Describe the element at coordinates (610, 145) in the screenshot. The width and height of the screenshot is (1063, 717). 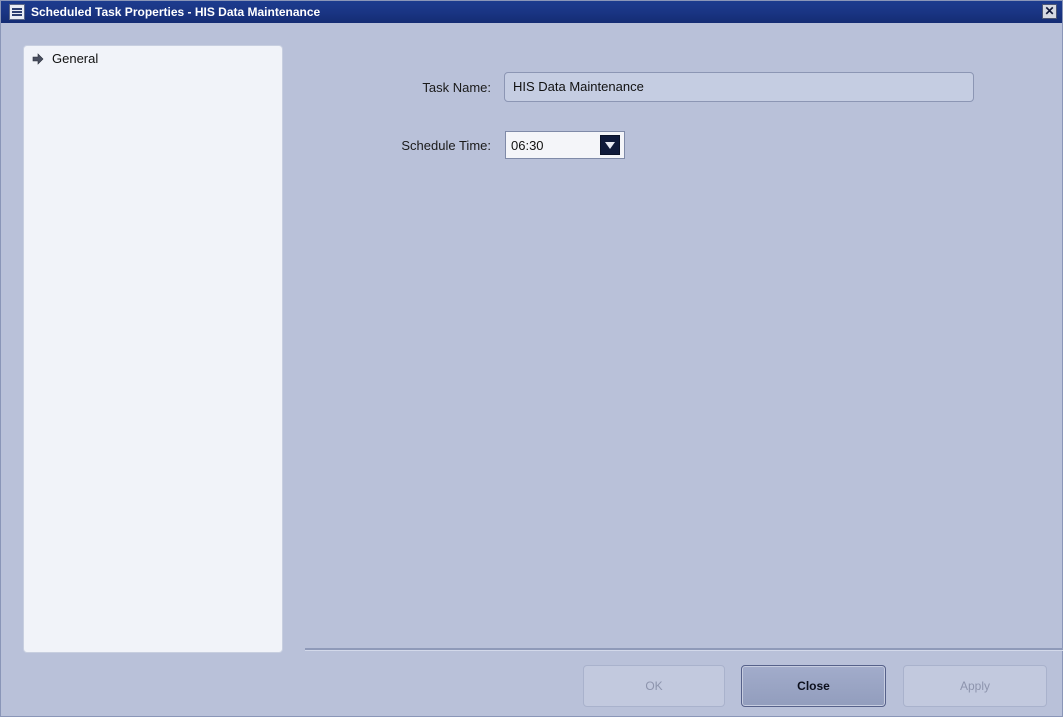
I see `chevron-down-icon` at that location.